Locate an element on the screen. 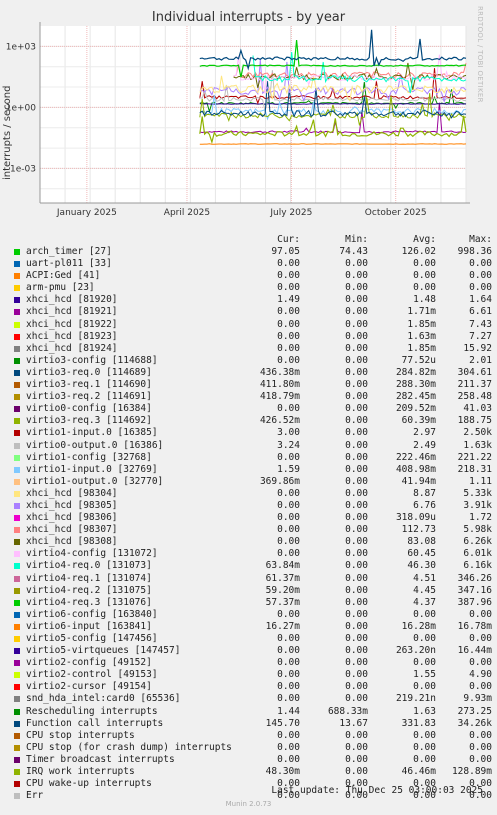  value-avg: 112.73 is located at coordinates (418, 530).